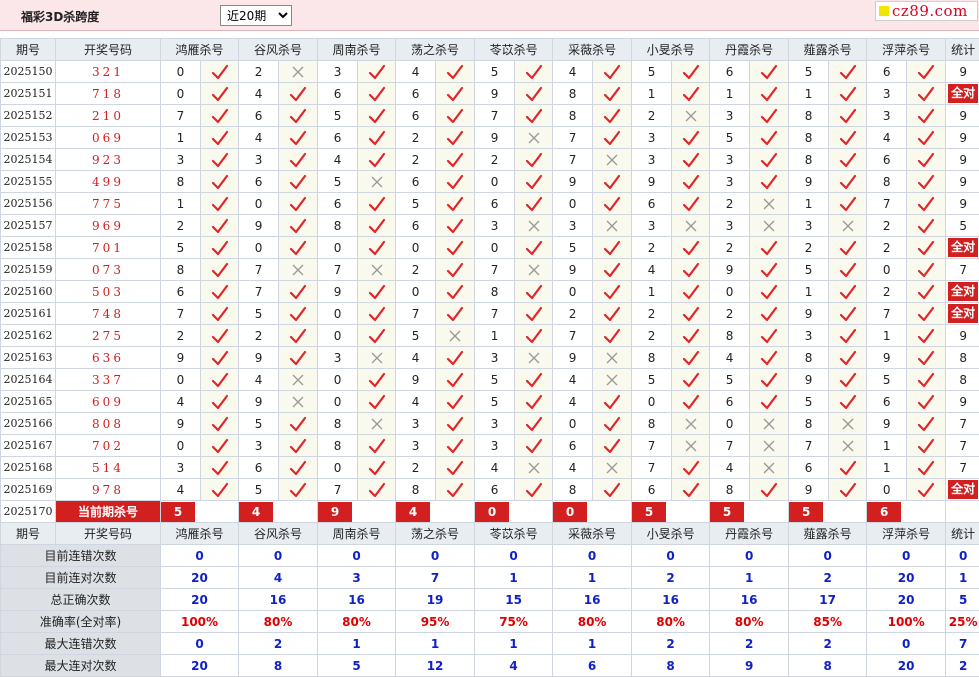  I want to click on table-row: 202515907387727949507, so click(490, 270).